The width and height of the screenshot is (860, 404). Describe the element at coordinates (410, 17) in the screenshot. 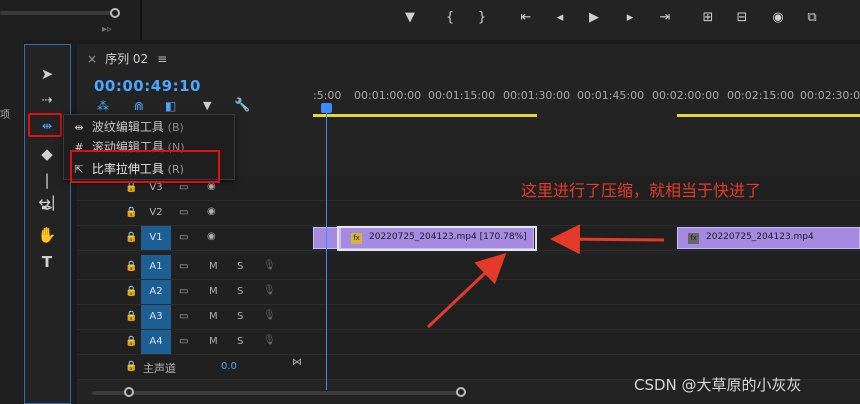

I see `marker-icon: ▼` at that location.